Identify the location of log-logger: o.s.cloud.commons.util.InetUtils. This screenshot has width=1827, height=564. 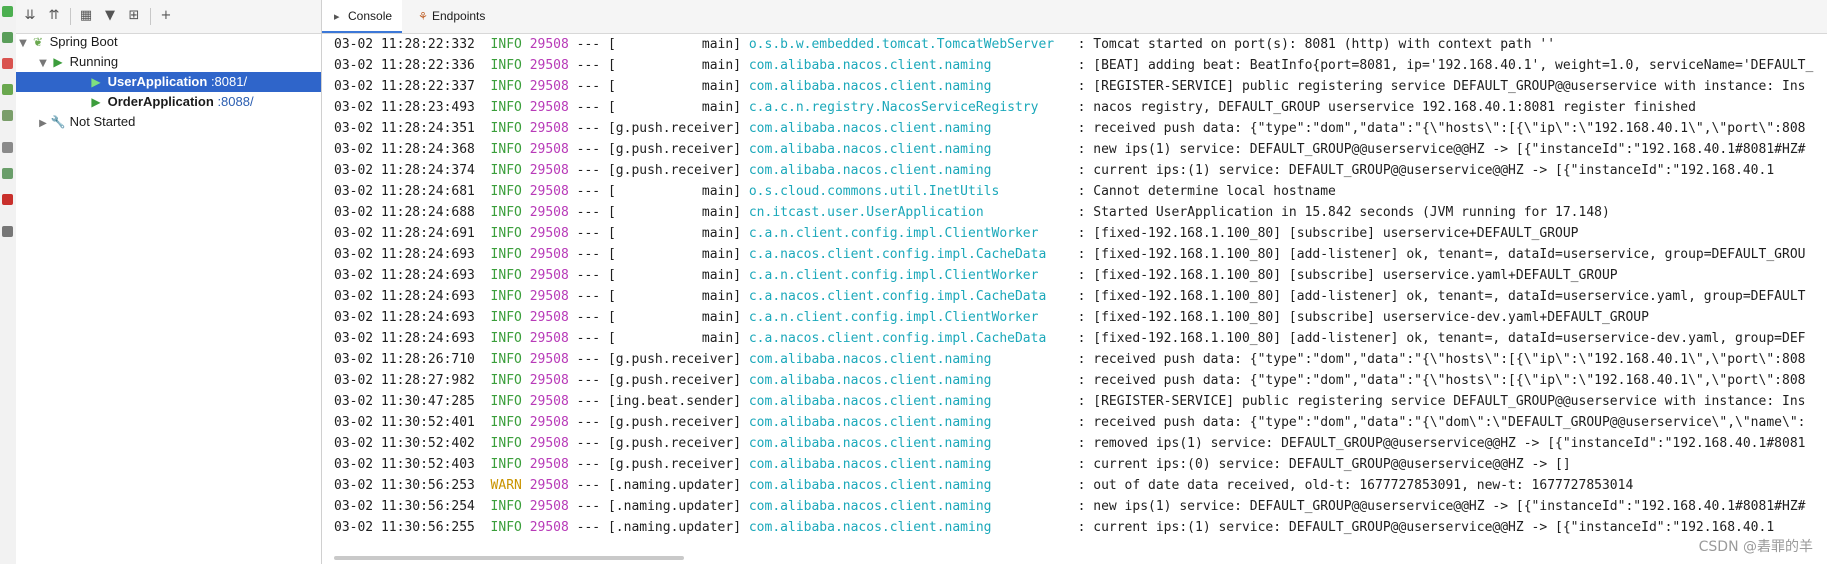
(909, 191).